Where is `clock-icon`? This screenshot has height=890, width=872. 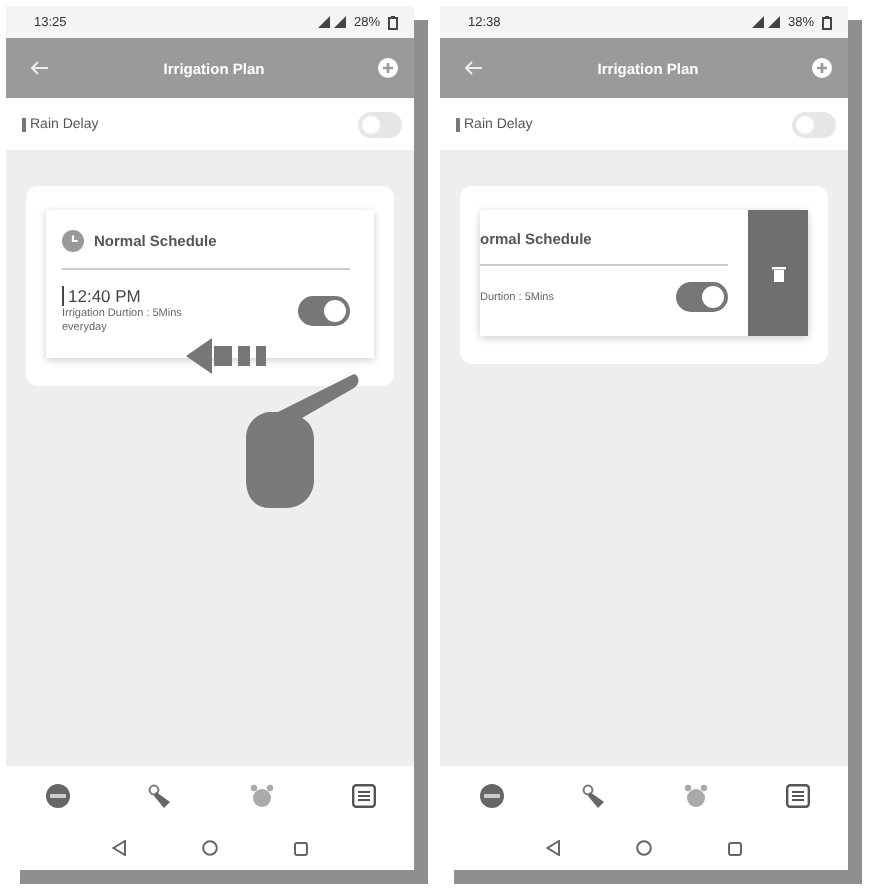
clock-icon is located at coordinates (73, 241).